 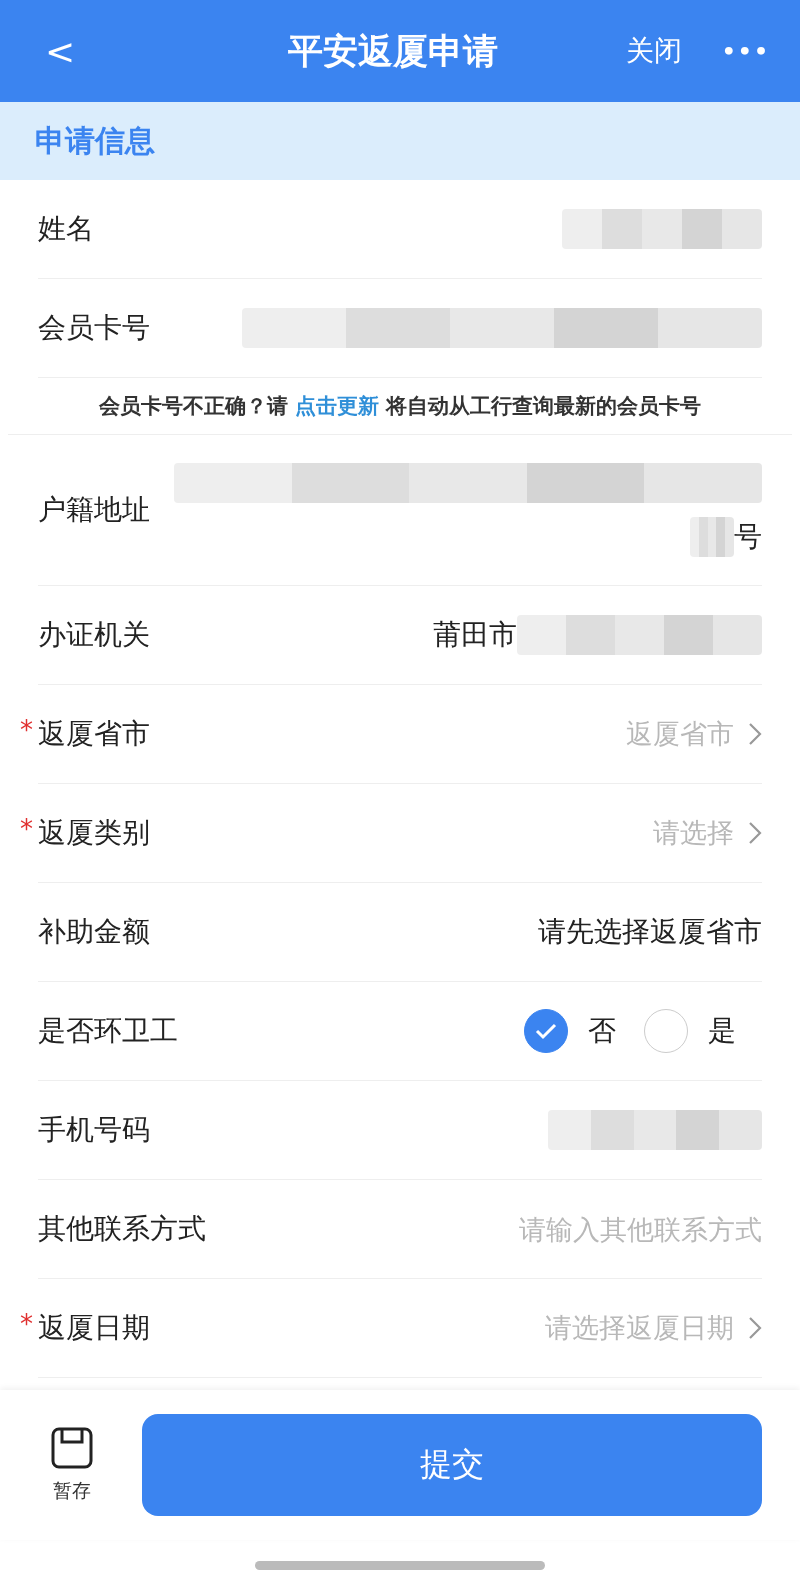 What do you see at coordinates (546, 1031) in the screenshot?
I see `check-icon` at bounding box center [546, 1031].